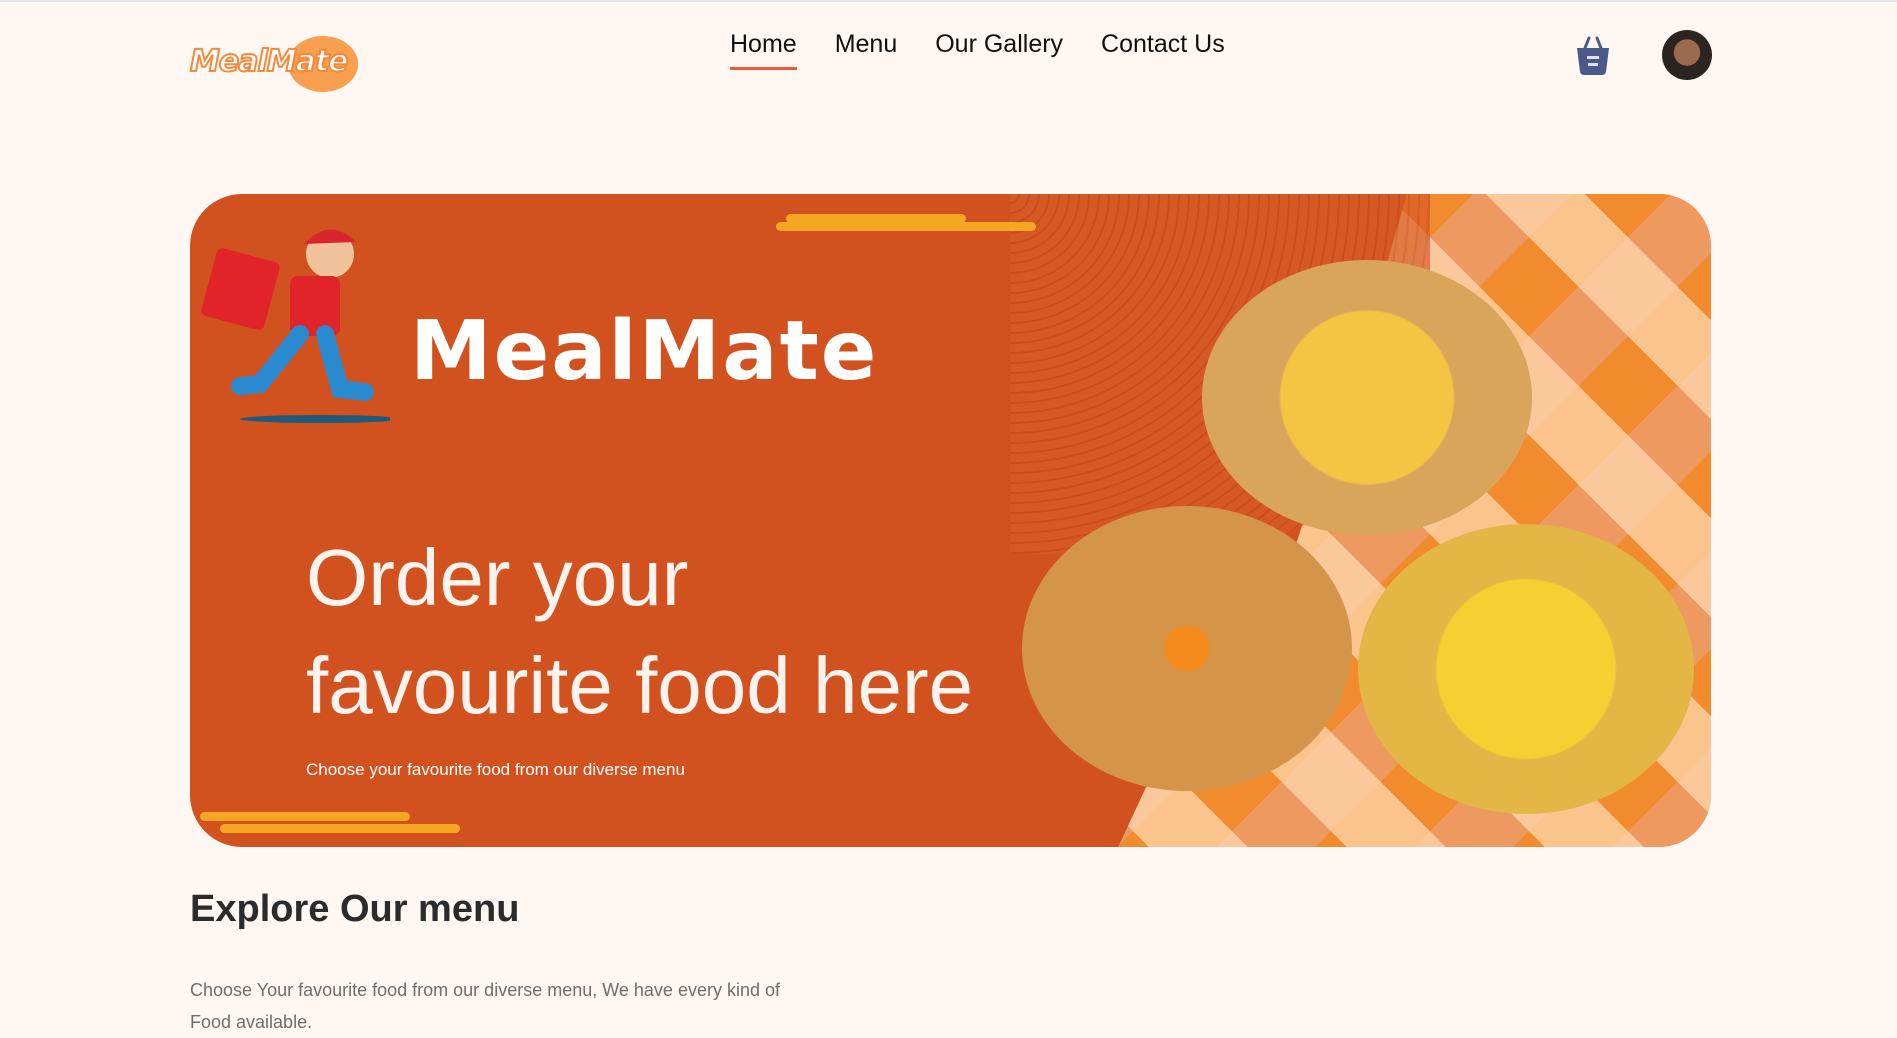 This screenshot has height=1038, width=1897. I want to click on nav-contact: Contact Us, so click(1163, 50).